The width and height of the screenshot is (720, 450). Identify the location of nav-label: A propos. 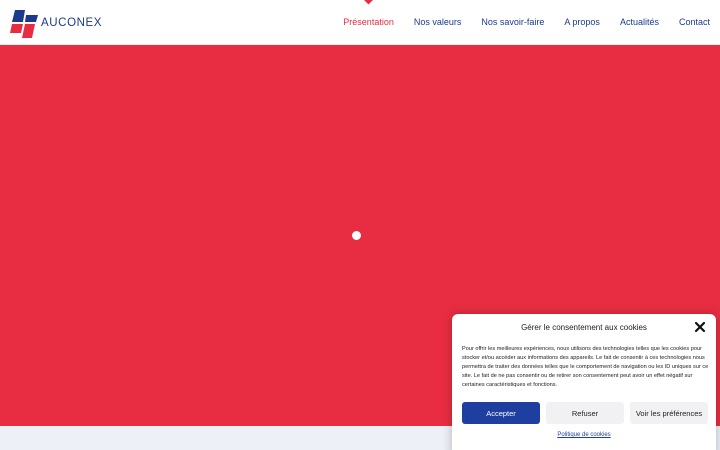
(582, 22).